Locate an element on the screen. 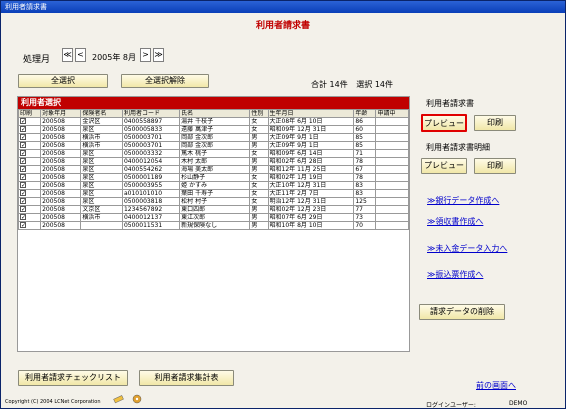 Image resolution: width=566 pixels, height=409 pixels. table-row: ✓ 200508 泉区 0400012054 木村 太郎男昭和02年 6月 28日 78 is located at coordinates (213, 161).